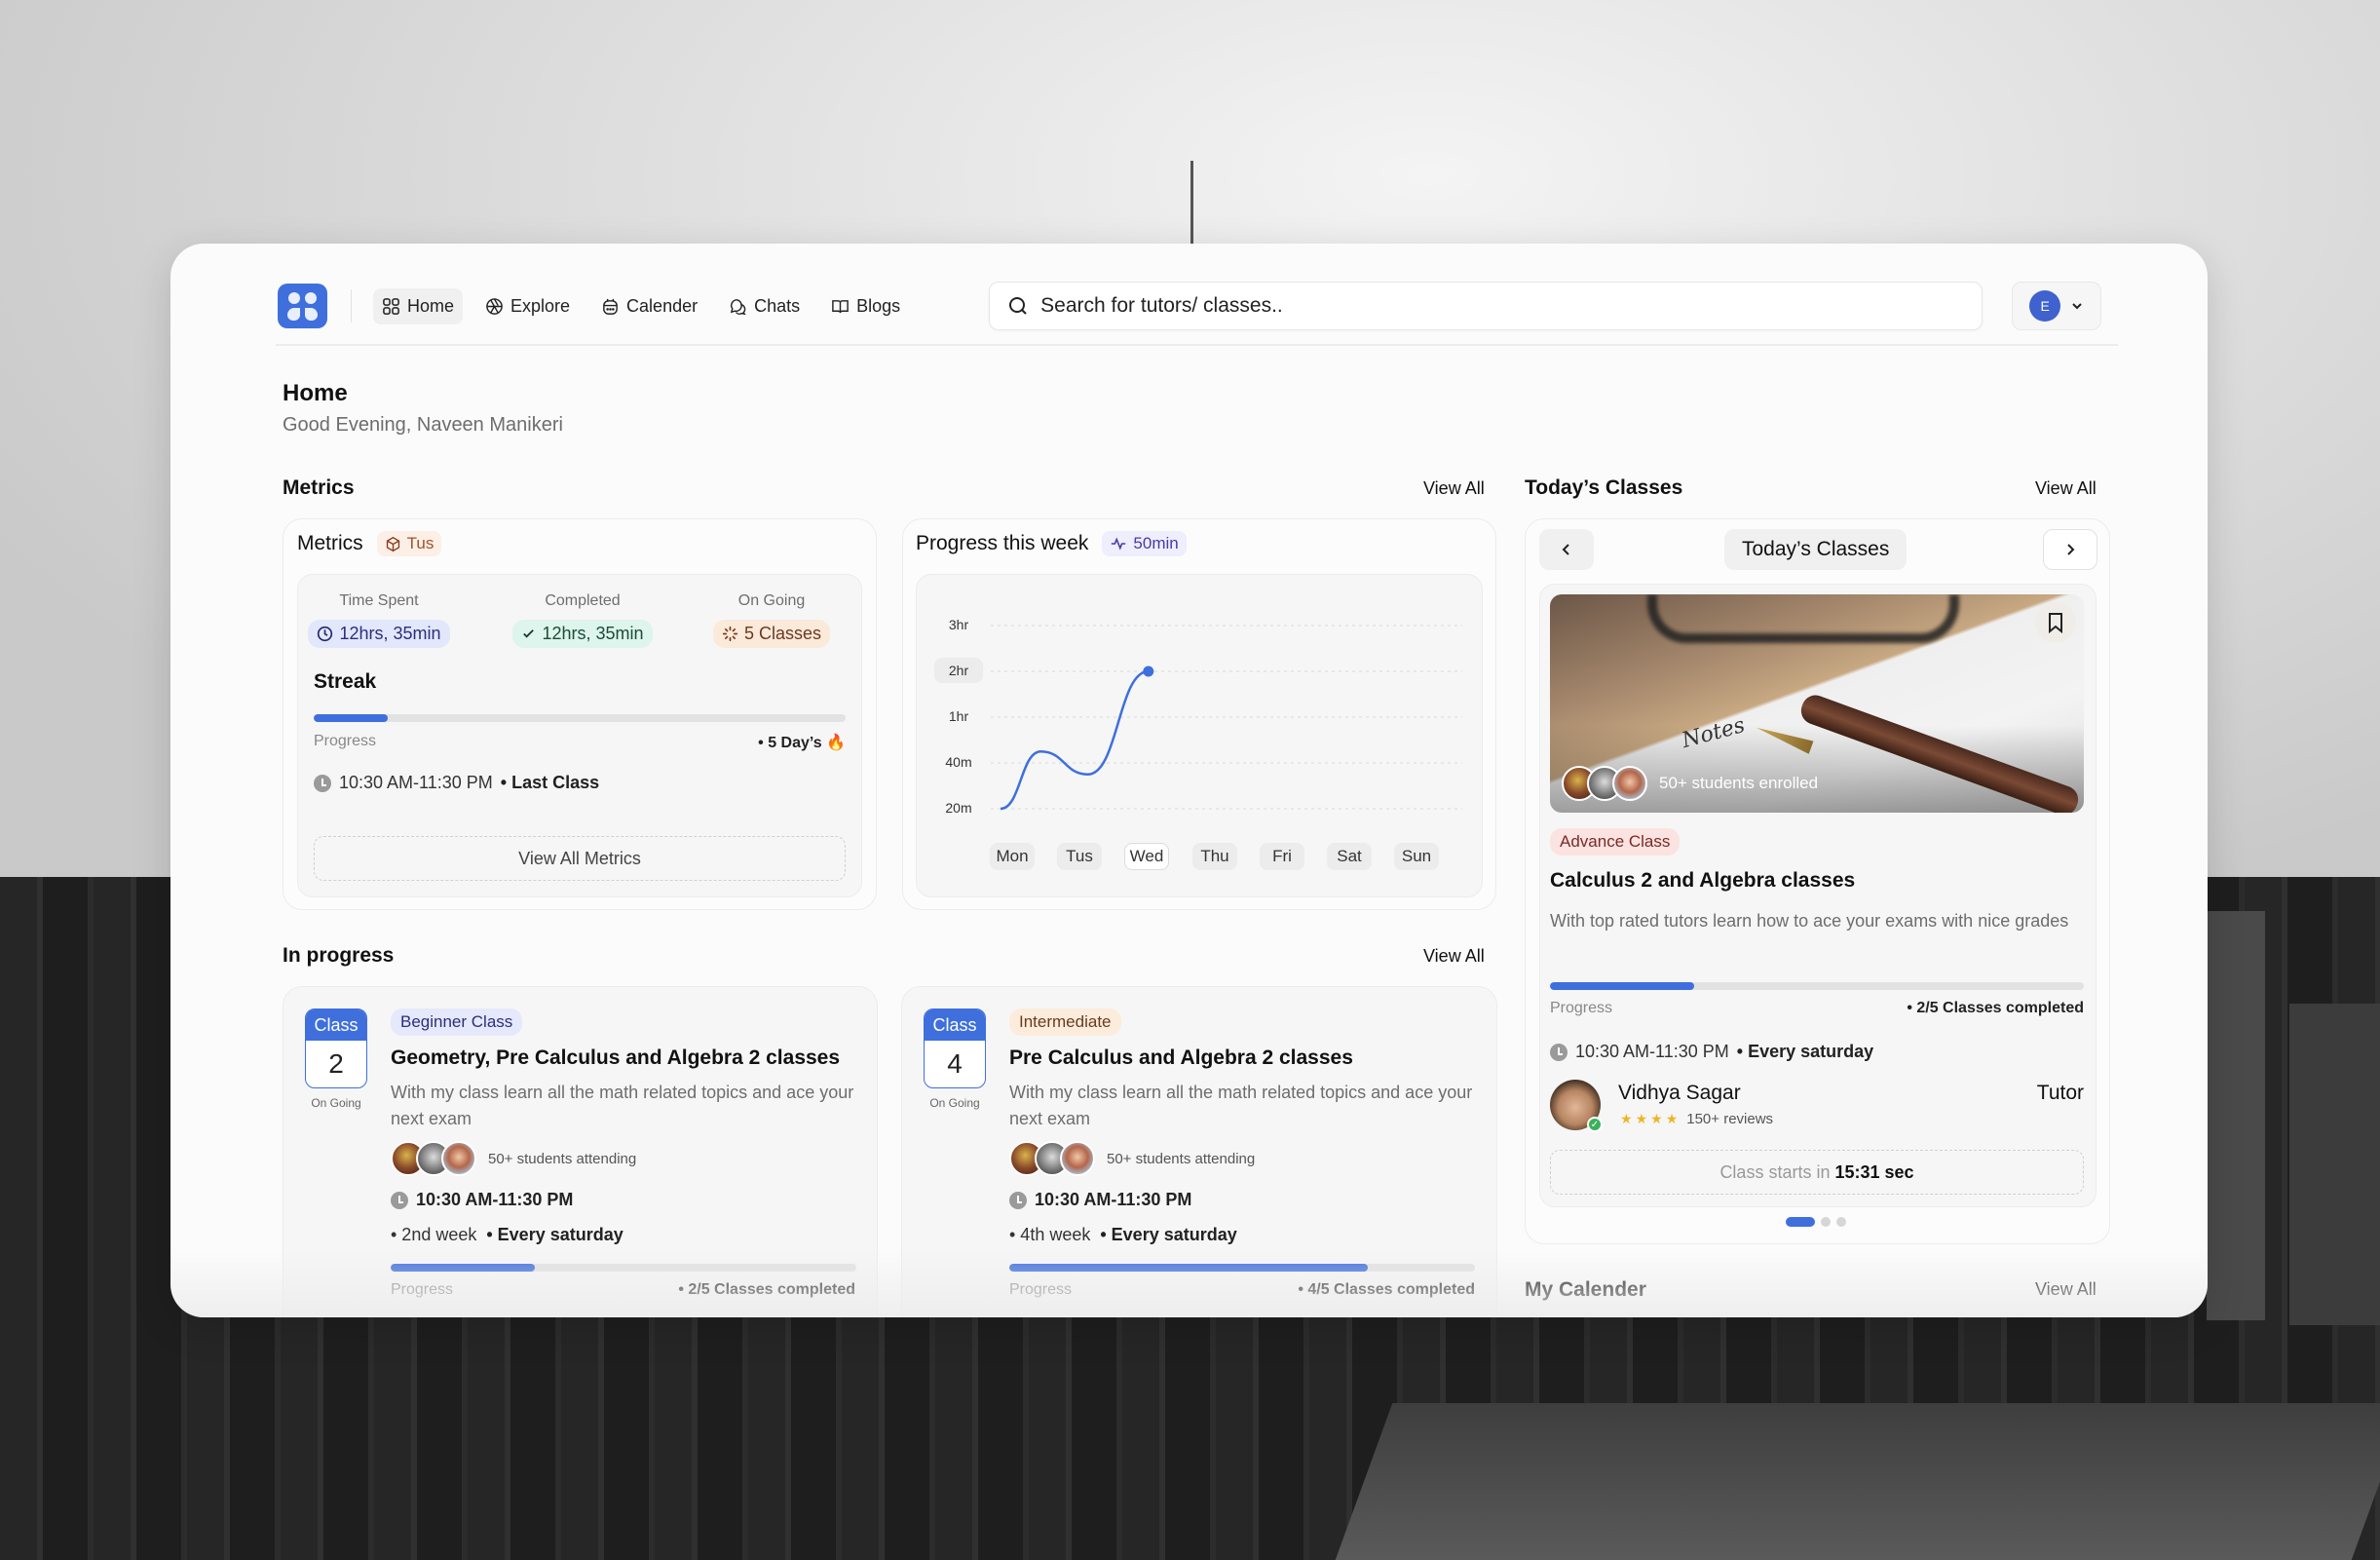  Describe the element at coordinates (457, 1022) in the screenshot. I see `level-chip: Beginner Class` at that location.